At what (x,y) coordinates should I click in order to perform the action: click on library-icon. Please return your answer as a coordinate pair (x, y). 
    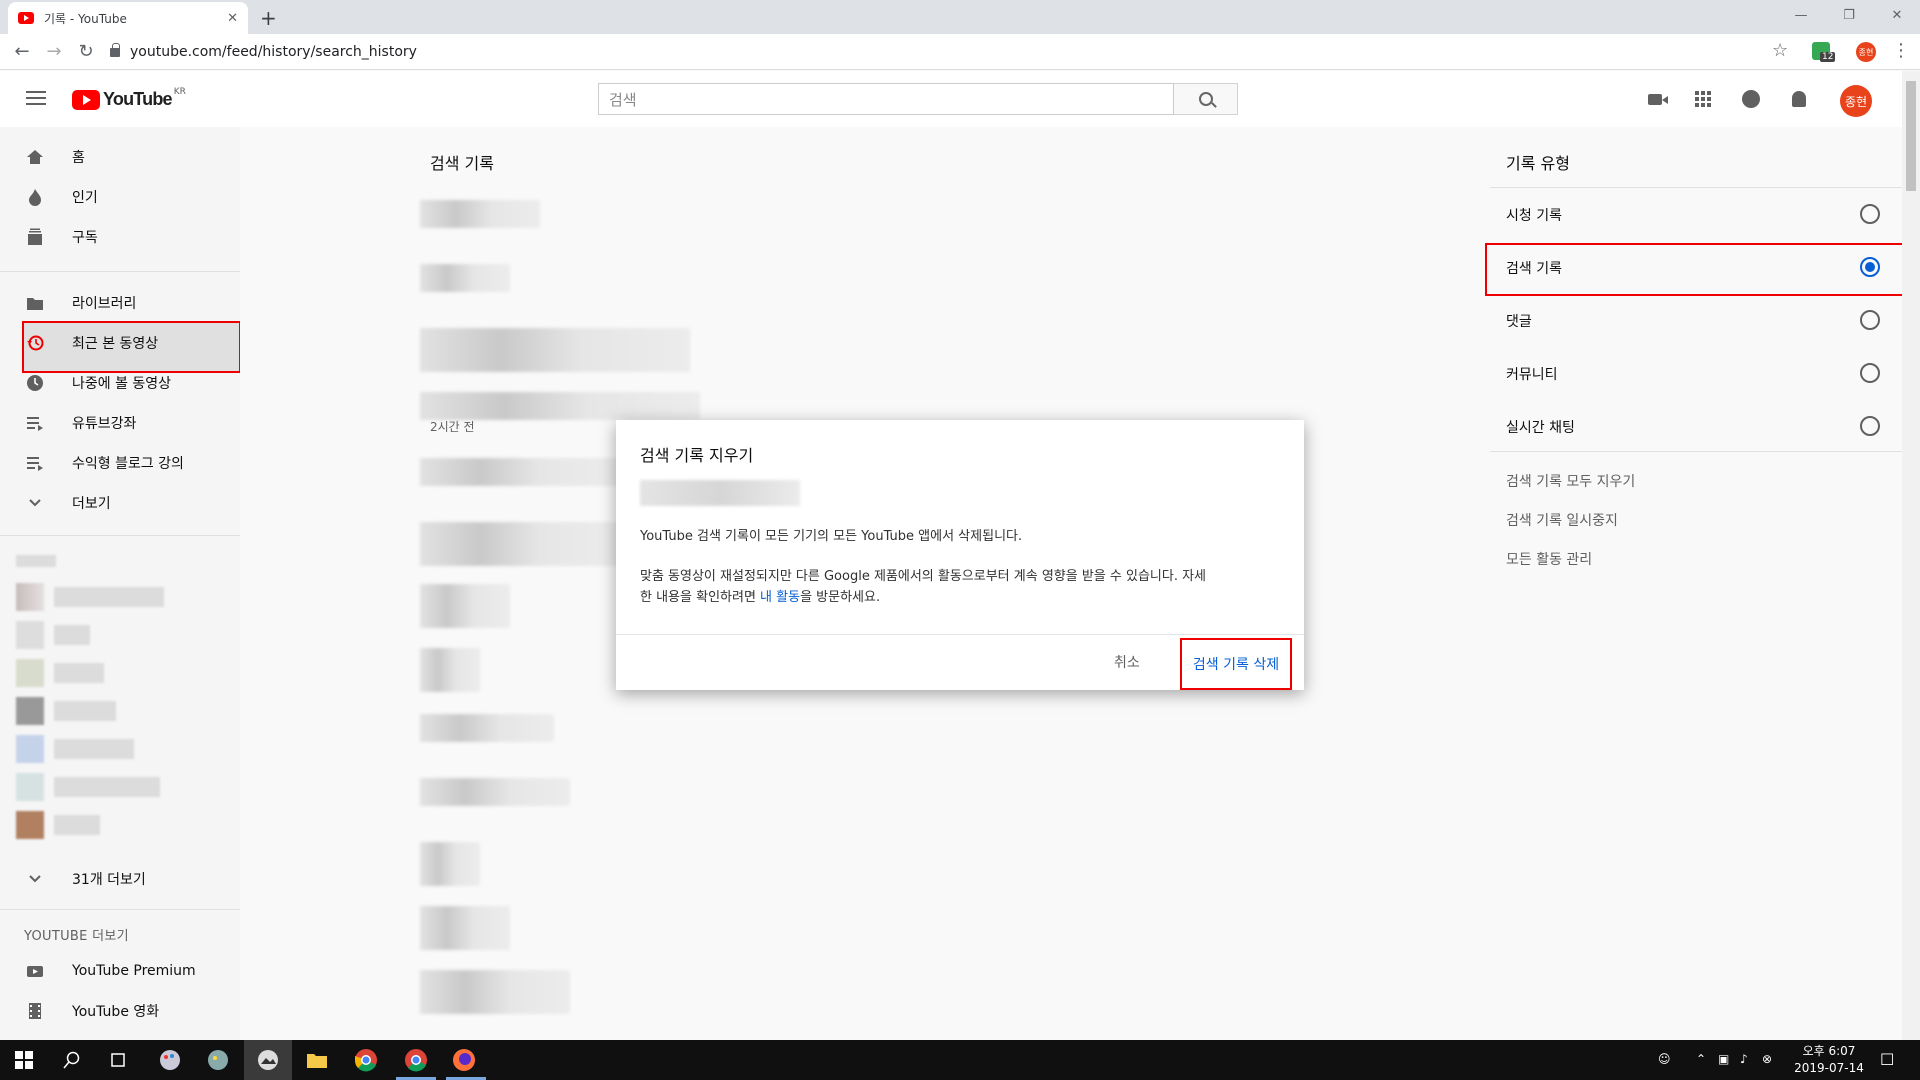
    Looking at the image, I should click on (35, 303).